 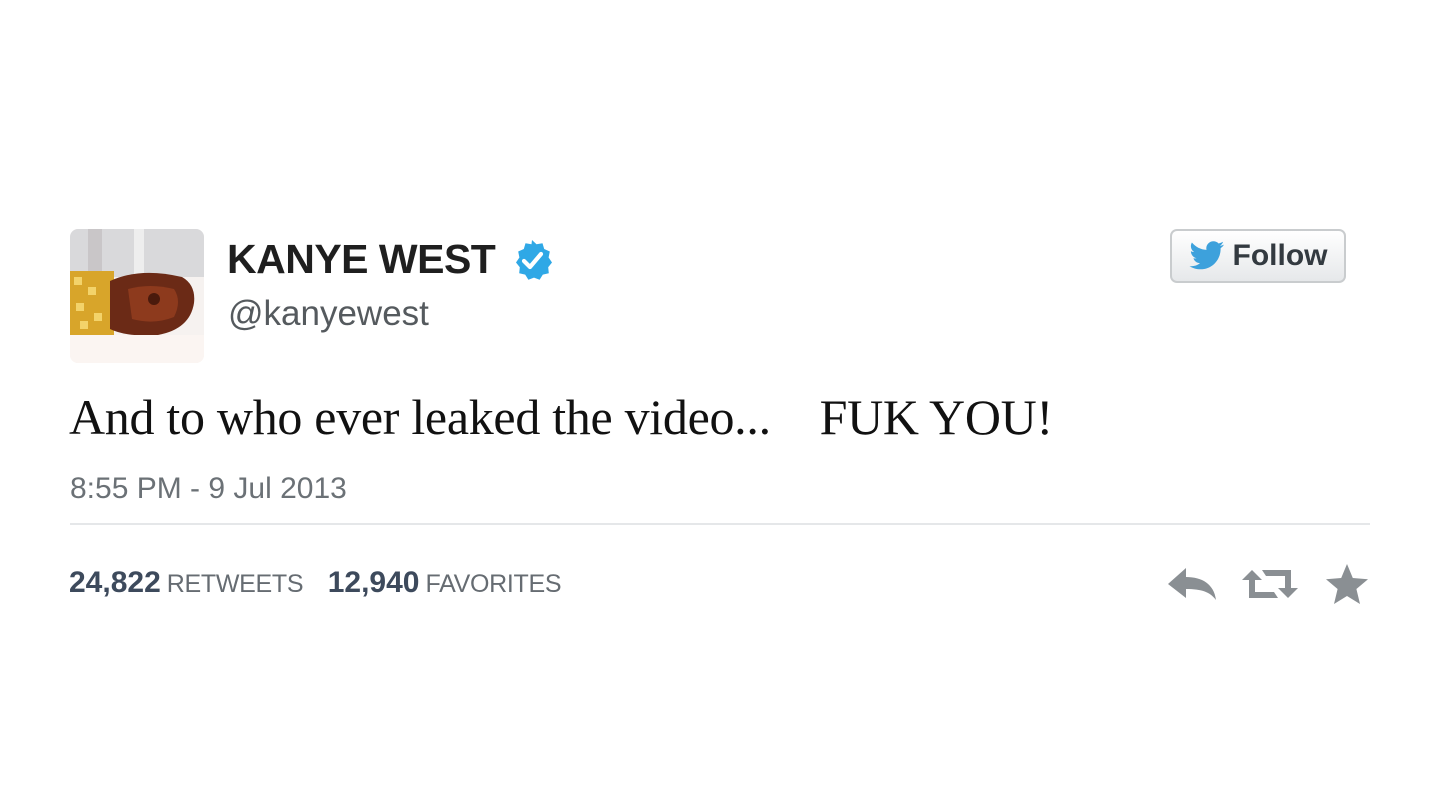 I want to click on tweet-actions, so click(x=1269, y=584).